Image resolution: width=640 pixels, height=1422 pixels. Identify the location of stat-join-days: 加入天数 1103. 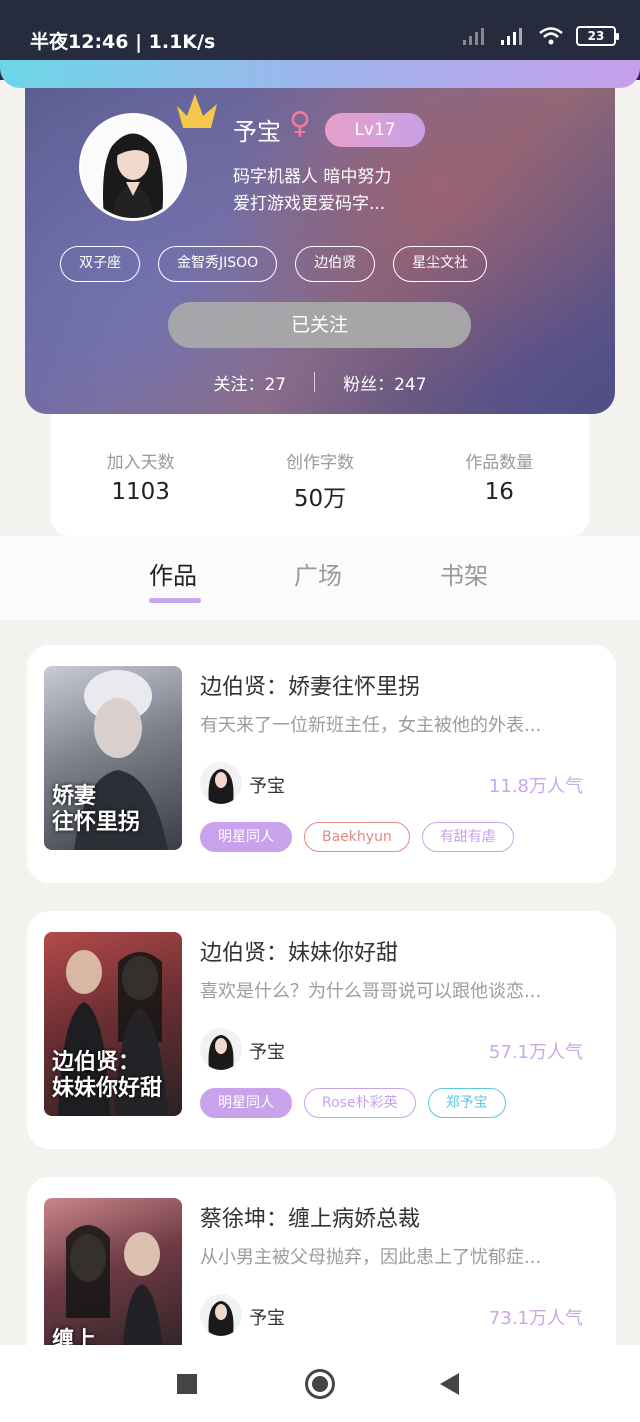
(140, 475).